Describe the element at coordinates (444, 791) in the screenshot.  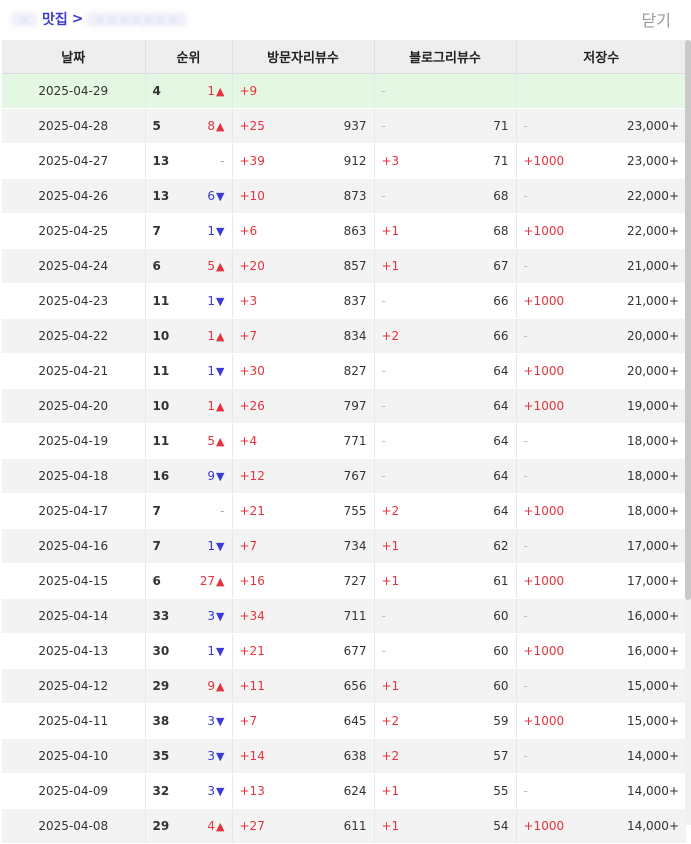
I see `blog-review-cell: +1 55` at that location.